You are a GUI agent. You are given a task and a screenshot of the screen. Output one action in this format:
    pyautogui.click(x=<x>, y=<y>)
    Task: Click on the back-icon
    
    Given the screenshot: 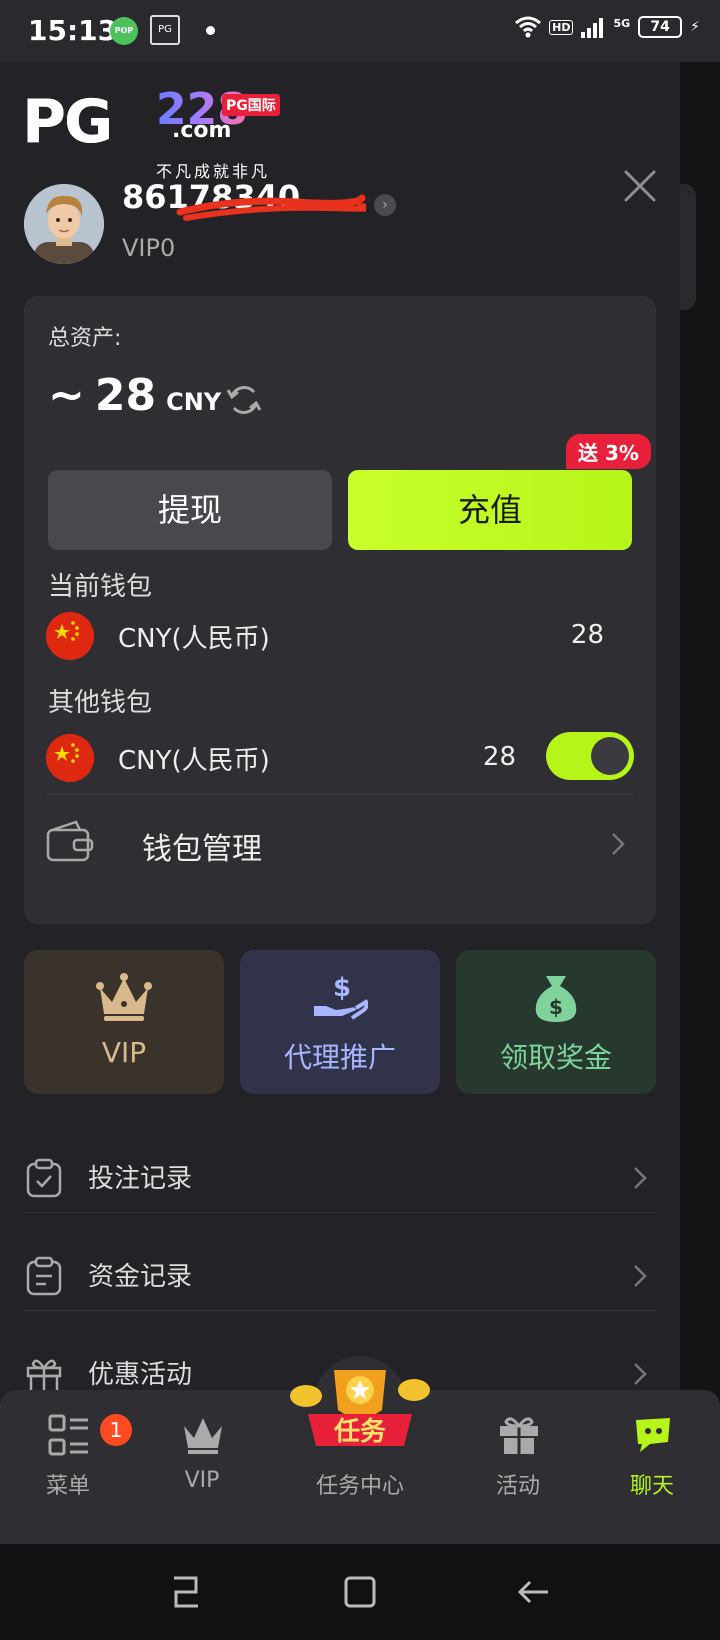 What is the action you would take?
    pyautogui.click(x=534, y=1592)
    